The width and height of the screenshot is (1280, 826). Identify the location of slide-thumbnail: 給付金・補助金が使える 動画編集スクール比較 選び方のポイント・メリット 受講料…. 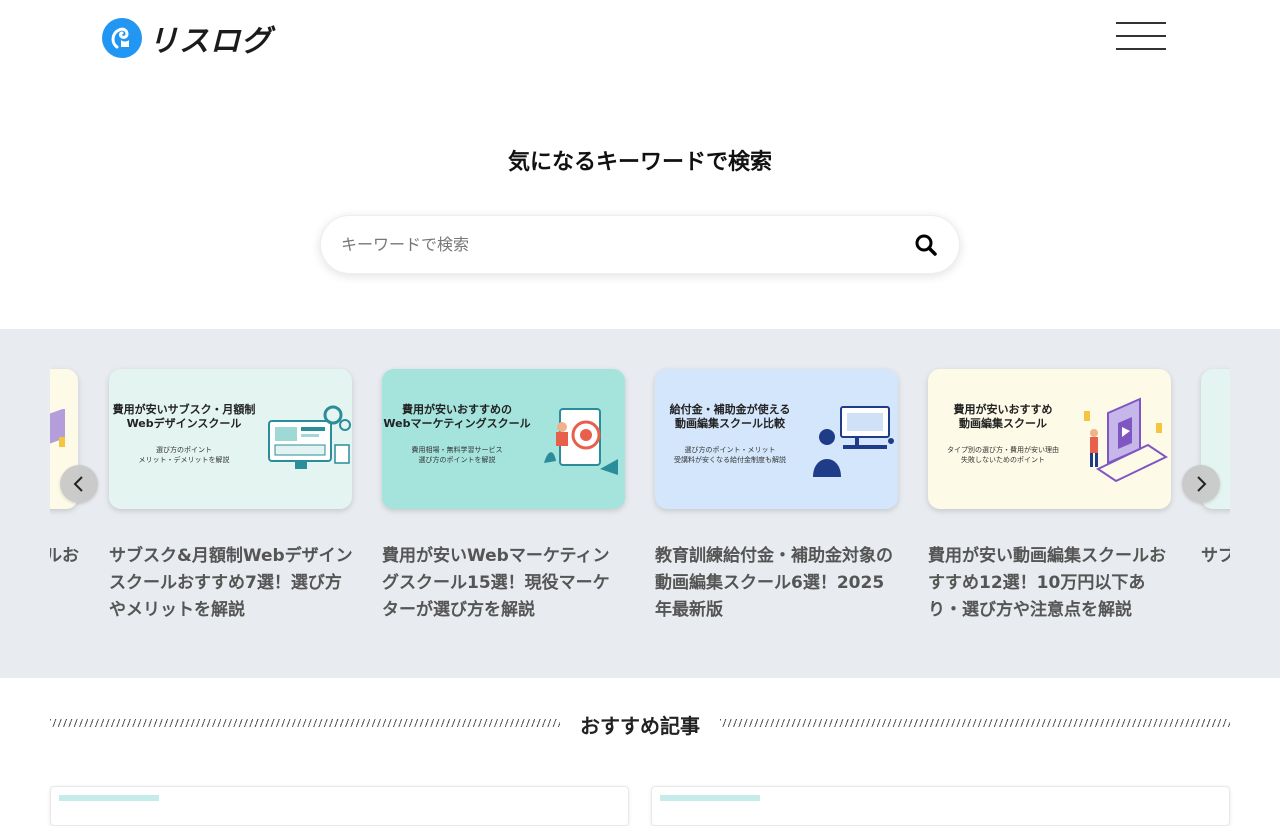
(776, 439).